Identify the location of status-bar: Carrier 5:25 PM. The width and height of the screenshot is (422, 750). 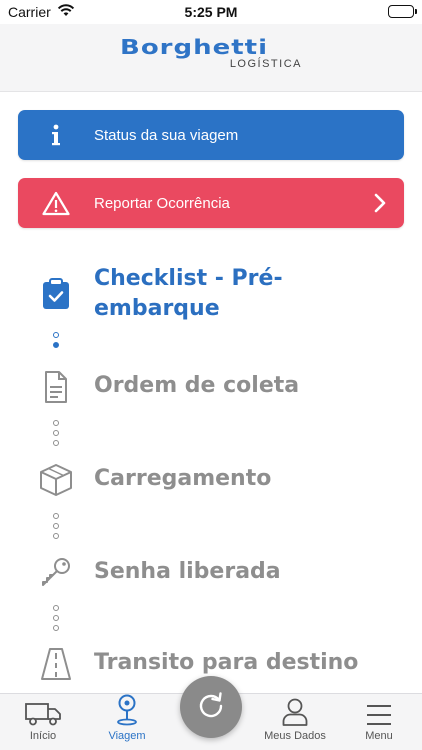
(211, 12).